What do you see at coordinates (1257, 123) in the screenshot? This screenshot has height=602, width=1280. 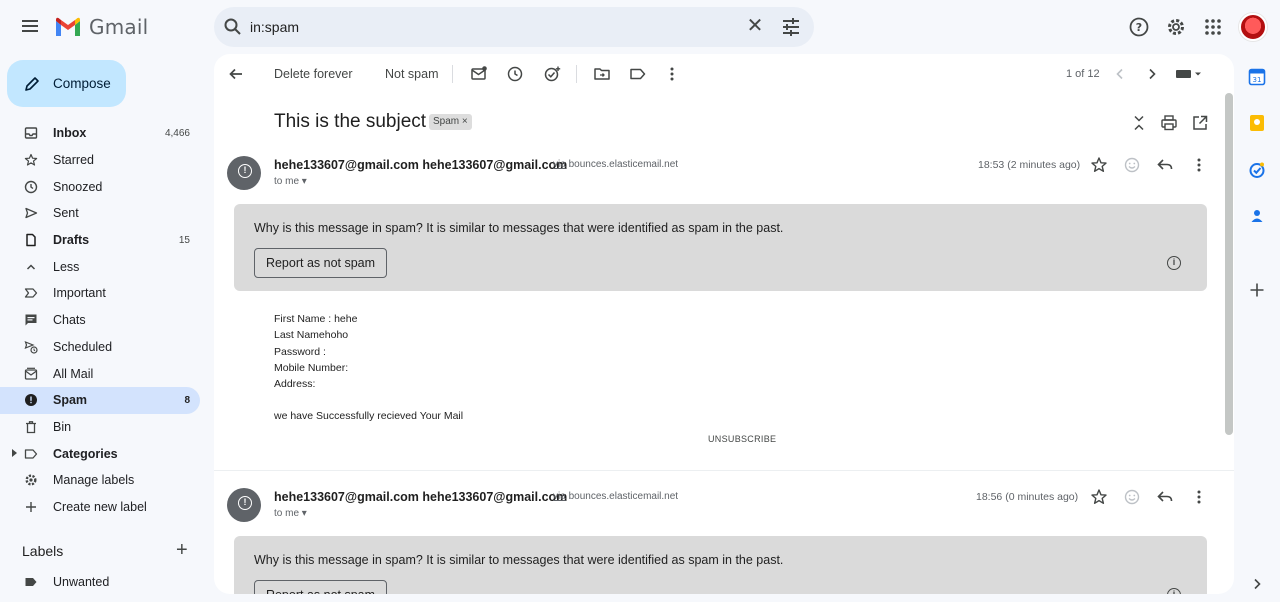 I see `keep-notes-icon` at bounding box center [1257, 123].